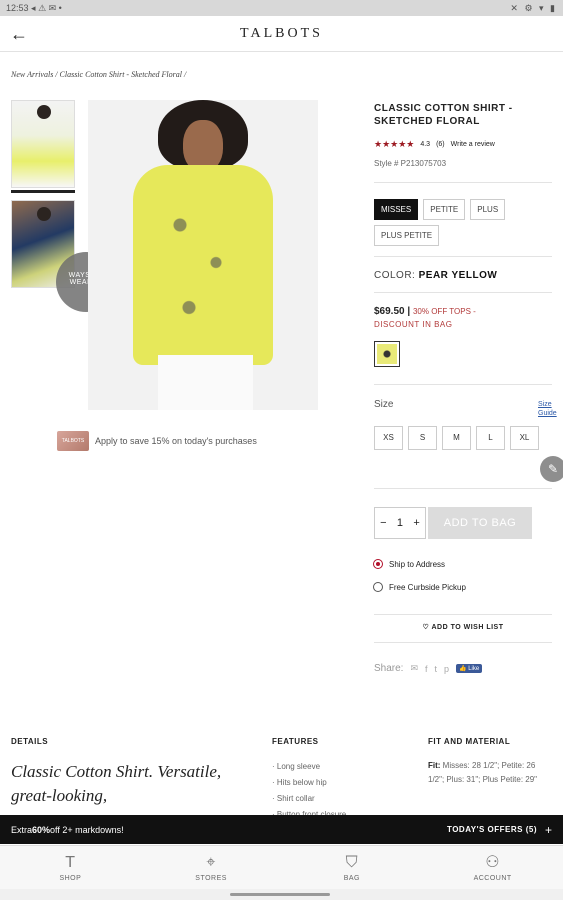  What do you see at coordinates (551, 469) in the screenshot?
I see `pencil-icon: ✎` at bounding box center [551, 469].